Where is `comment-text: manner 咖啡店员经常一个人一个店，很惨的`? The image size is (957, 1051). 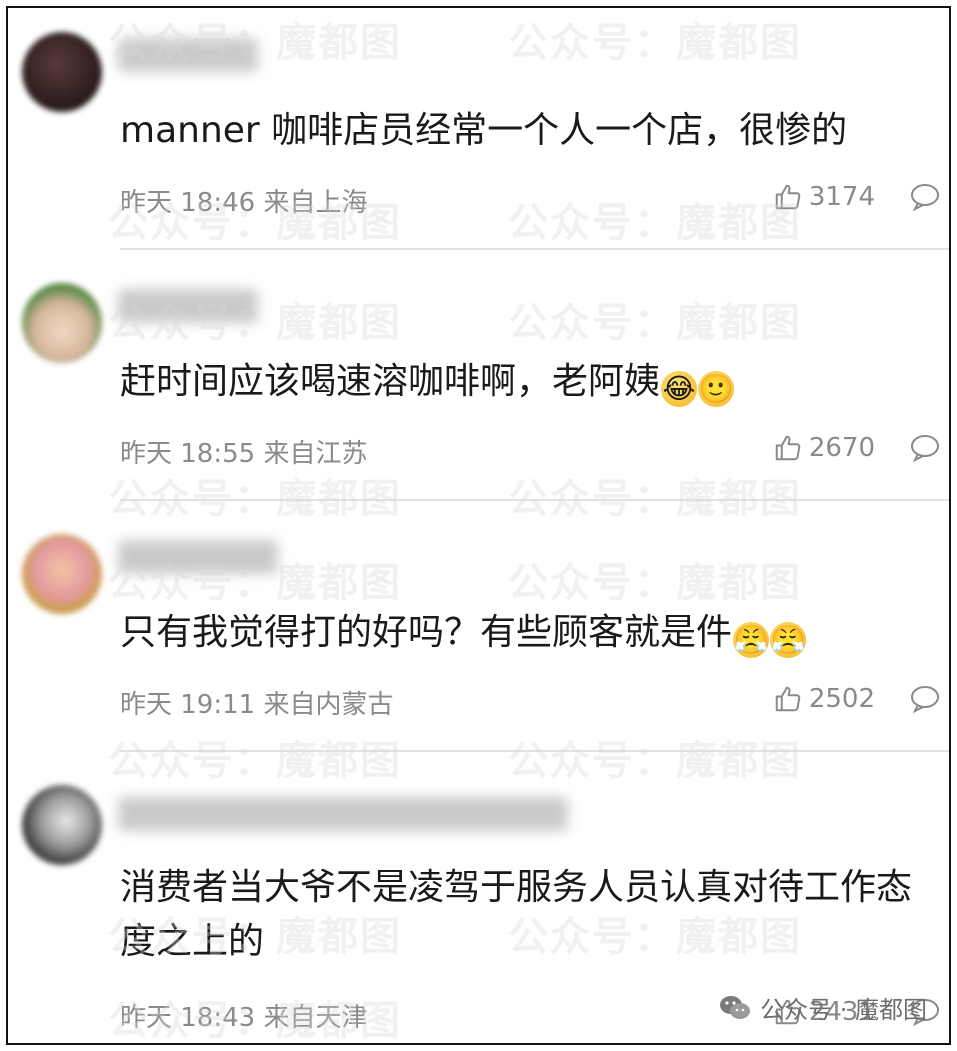
comment-text: manner 咖啡店员经常一个人一个店，很惨的 is located at coordinates (524, 131).